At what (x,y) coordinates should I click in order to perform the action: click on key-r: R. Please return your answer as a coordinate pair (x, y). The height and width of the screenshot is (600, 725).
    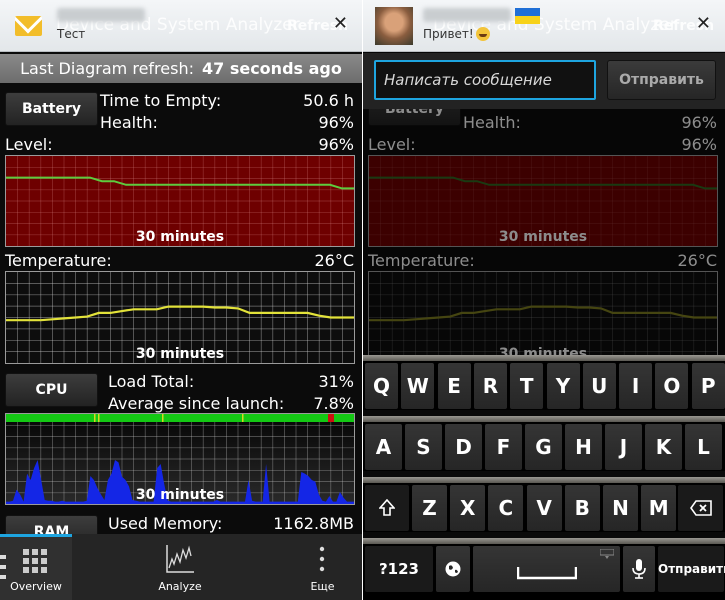
    Looking at the image, I should click on (490, 386).